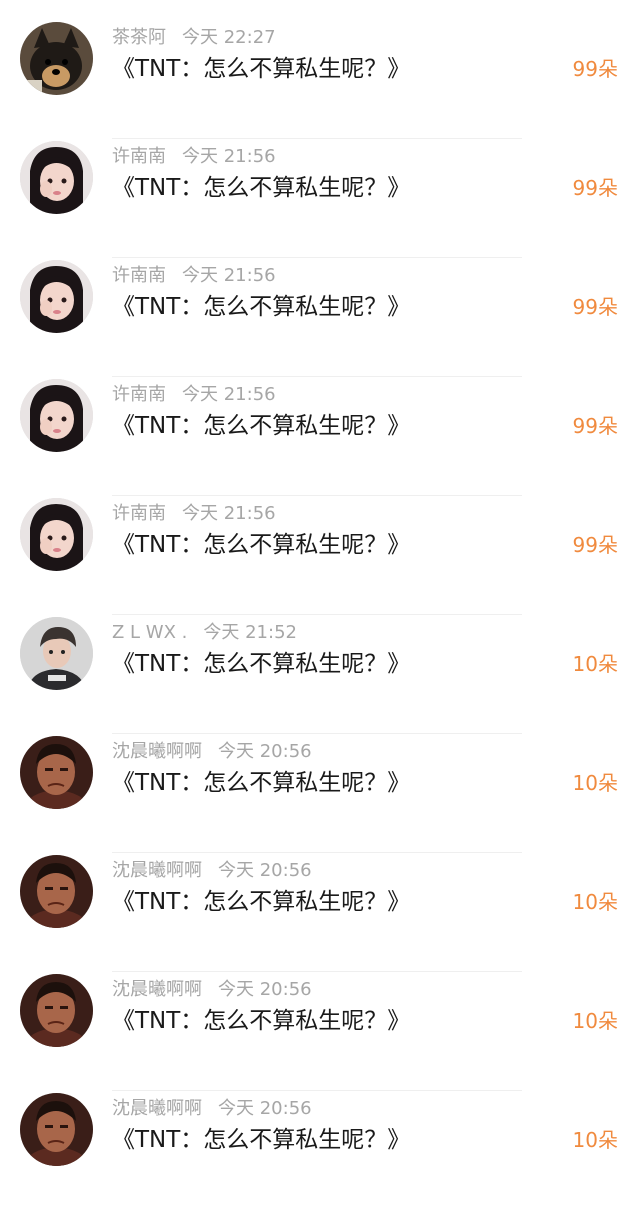  I want to click on list-item: 茶茶阿 今天 22:27 《TNT：怎么不算私生呢？》 99朵, so click(320, 81).